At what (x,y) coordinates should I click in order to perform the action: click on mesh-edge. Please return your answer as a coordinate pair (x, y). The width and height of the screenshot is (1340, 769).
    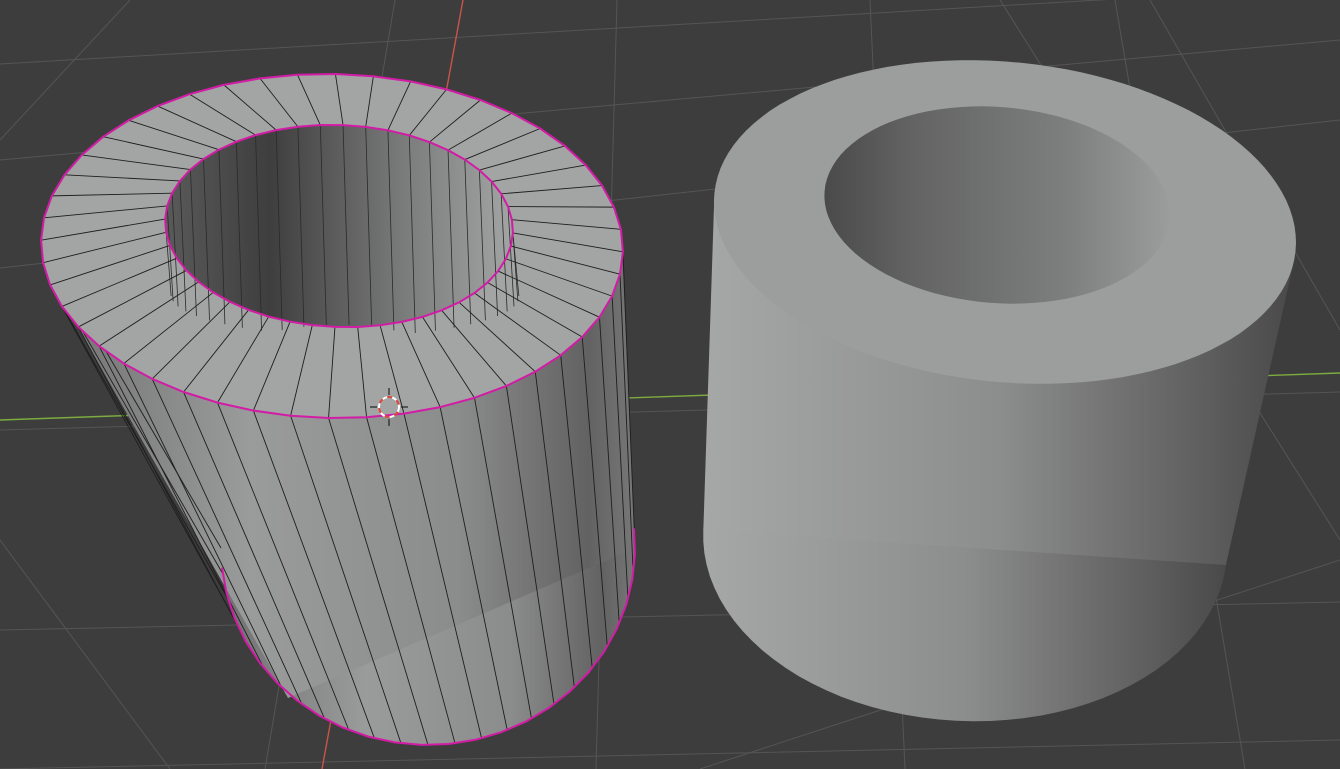
    Looking at the image, I should click on (560, 207).